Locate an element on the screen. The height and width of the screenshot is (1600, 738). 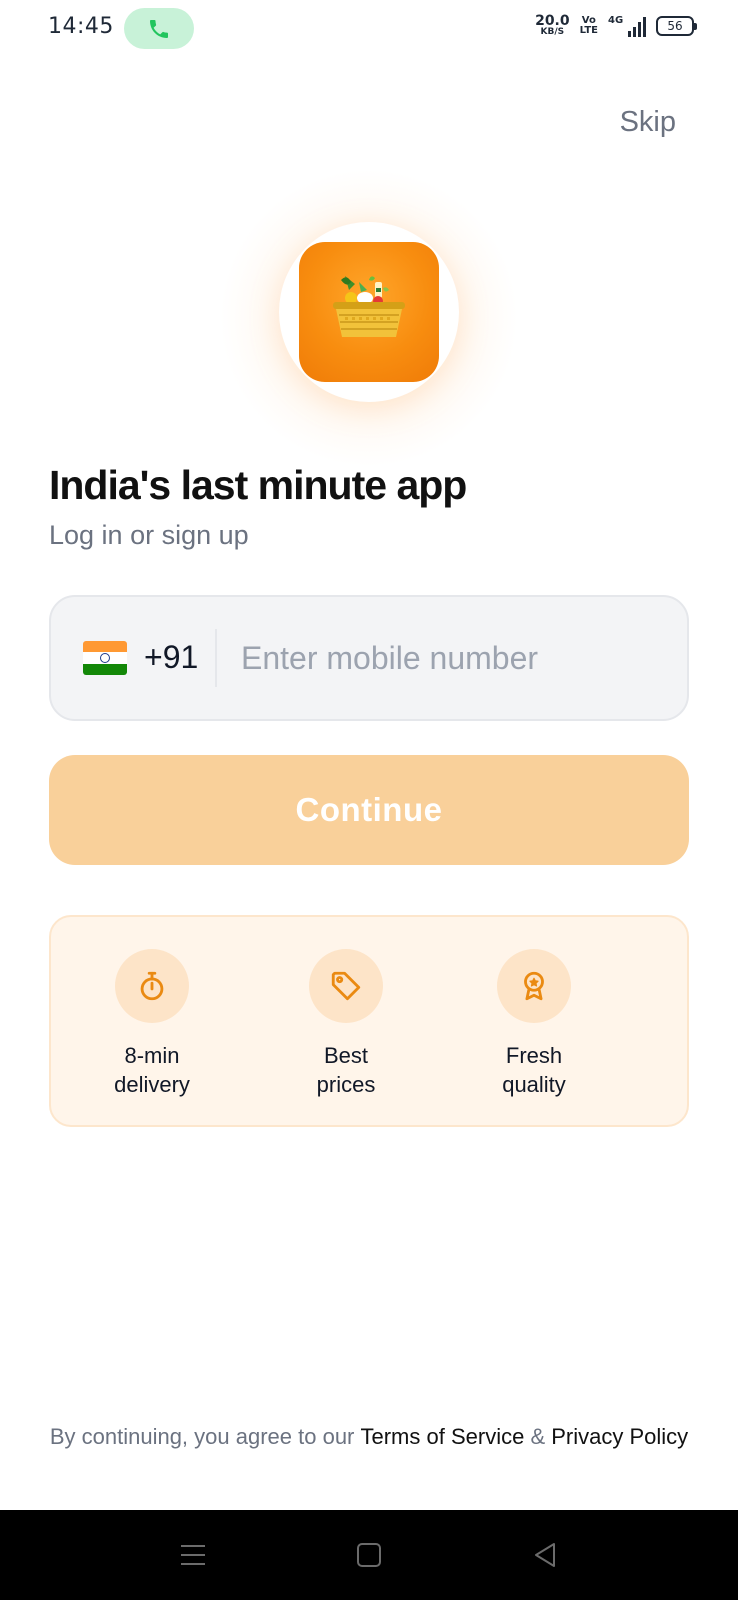
price-tag-icon is located at coordinates (346, 986).